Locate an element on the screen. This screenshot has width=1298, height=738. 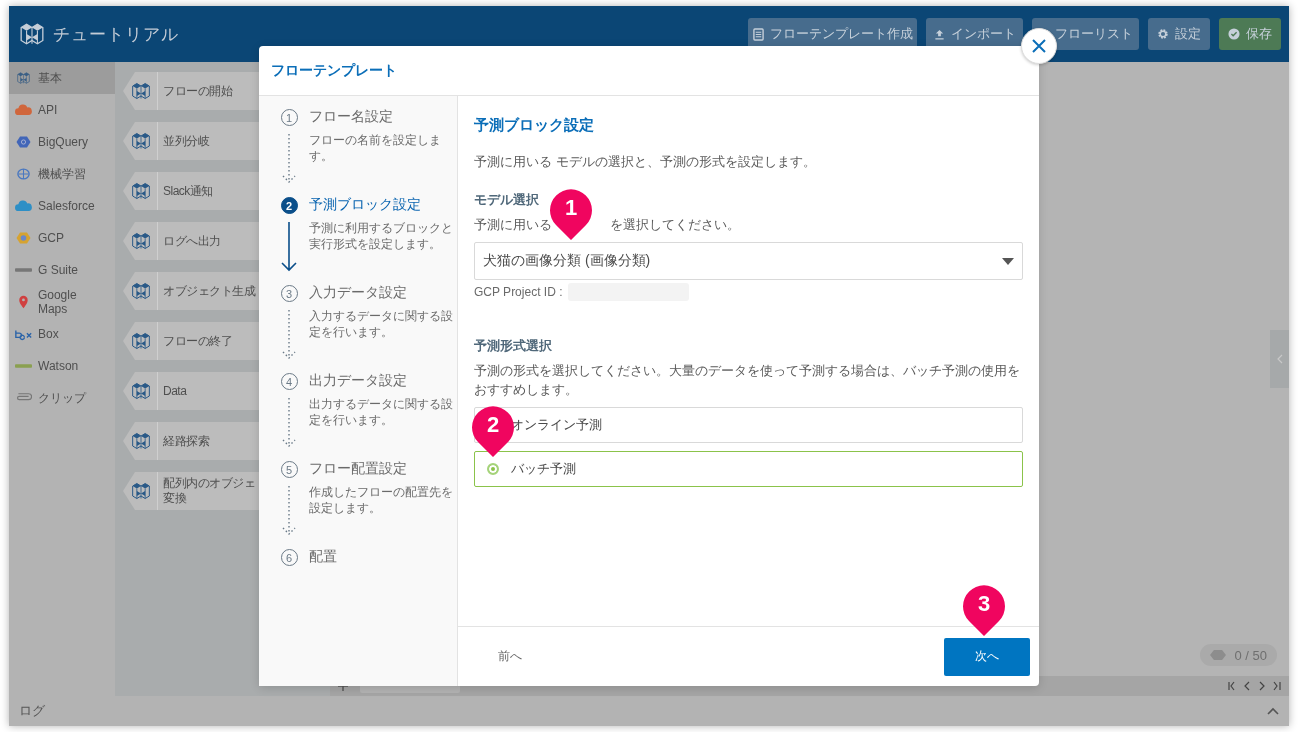
step-number: 2 is located at coordinates (289, 205).